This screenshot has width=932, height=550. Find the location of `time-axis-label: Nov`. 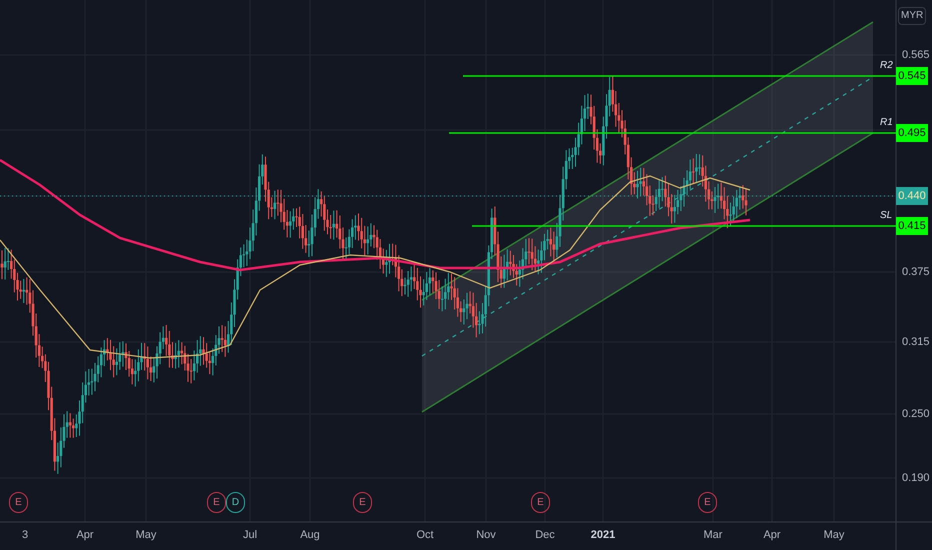

time-axis-label: Nov is located at coordinates (486, 535).